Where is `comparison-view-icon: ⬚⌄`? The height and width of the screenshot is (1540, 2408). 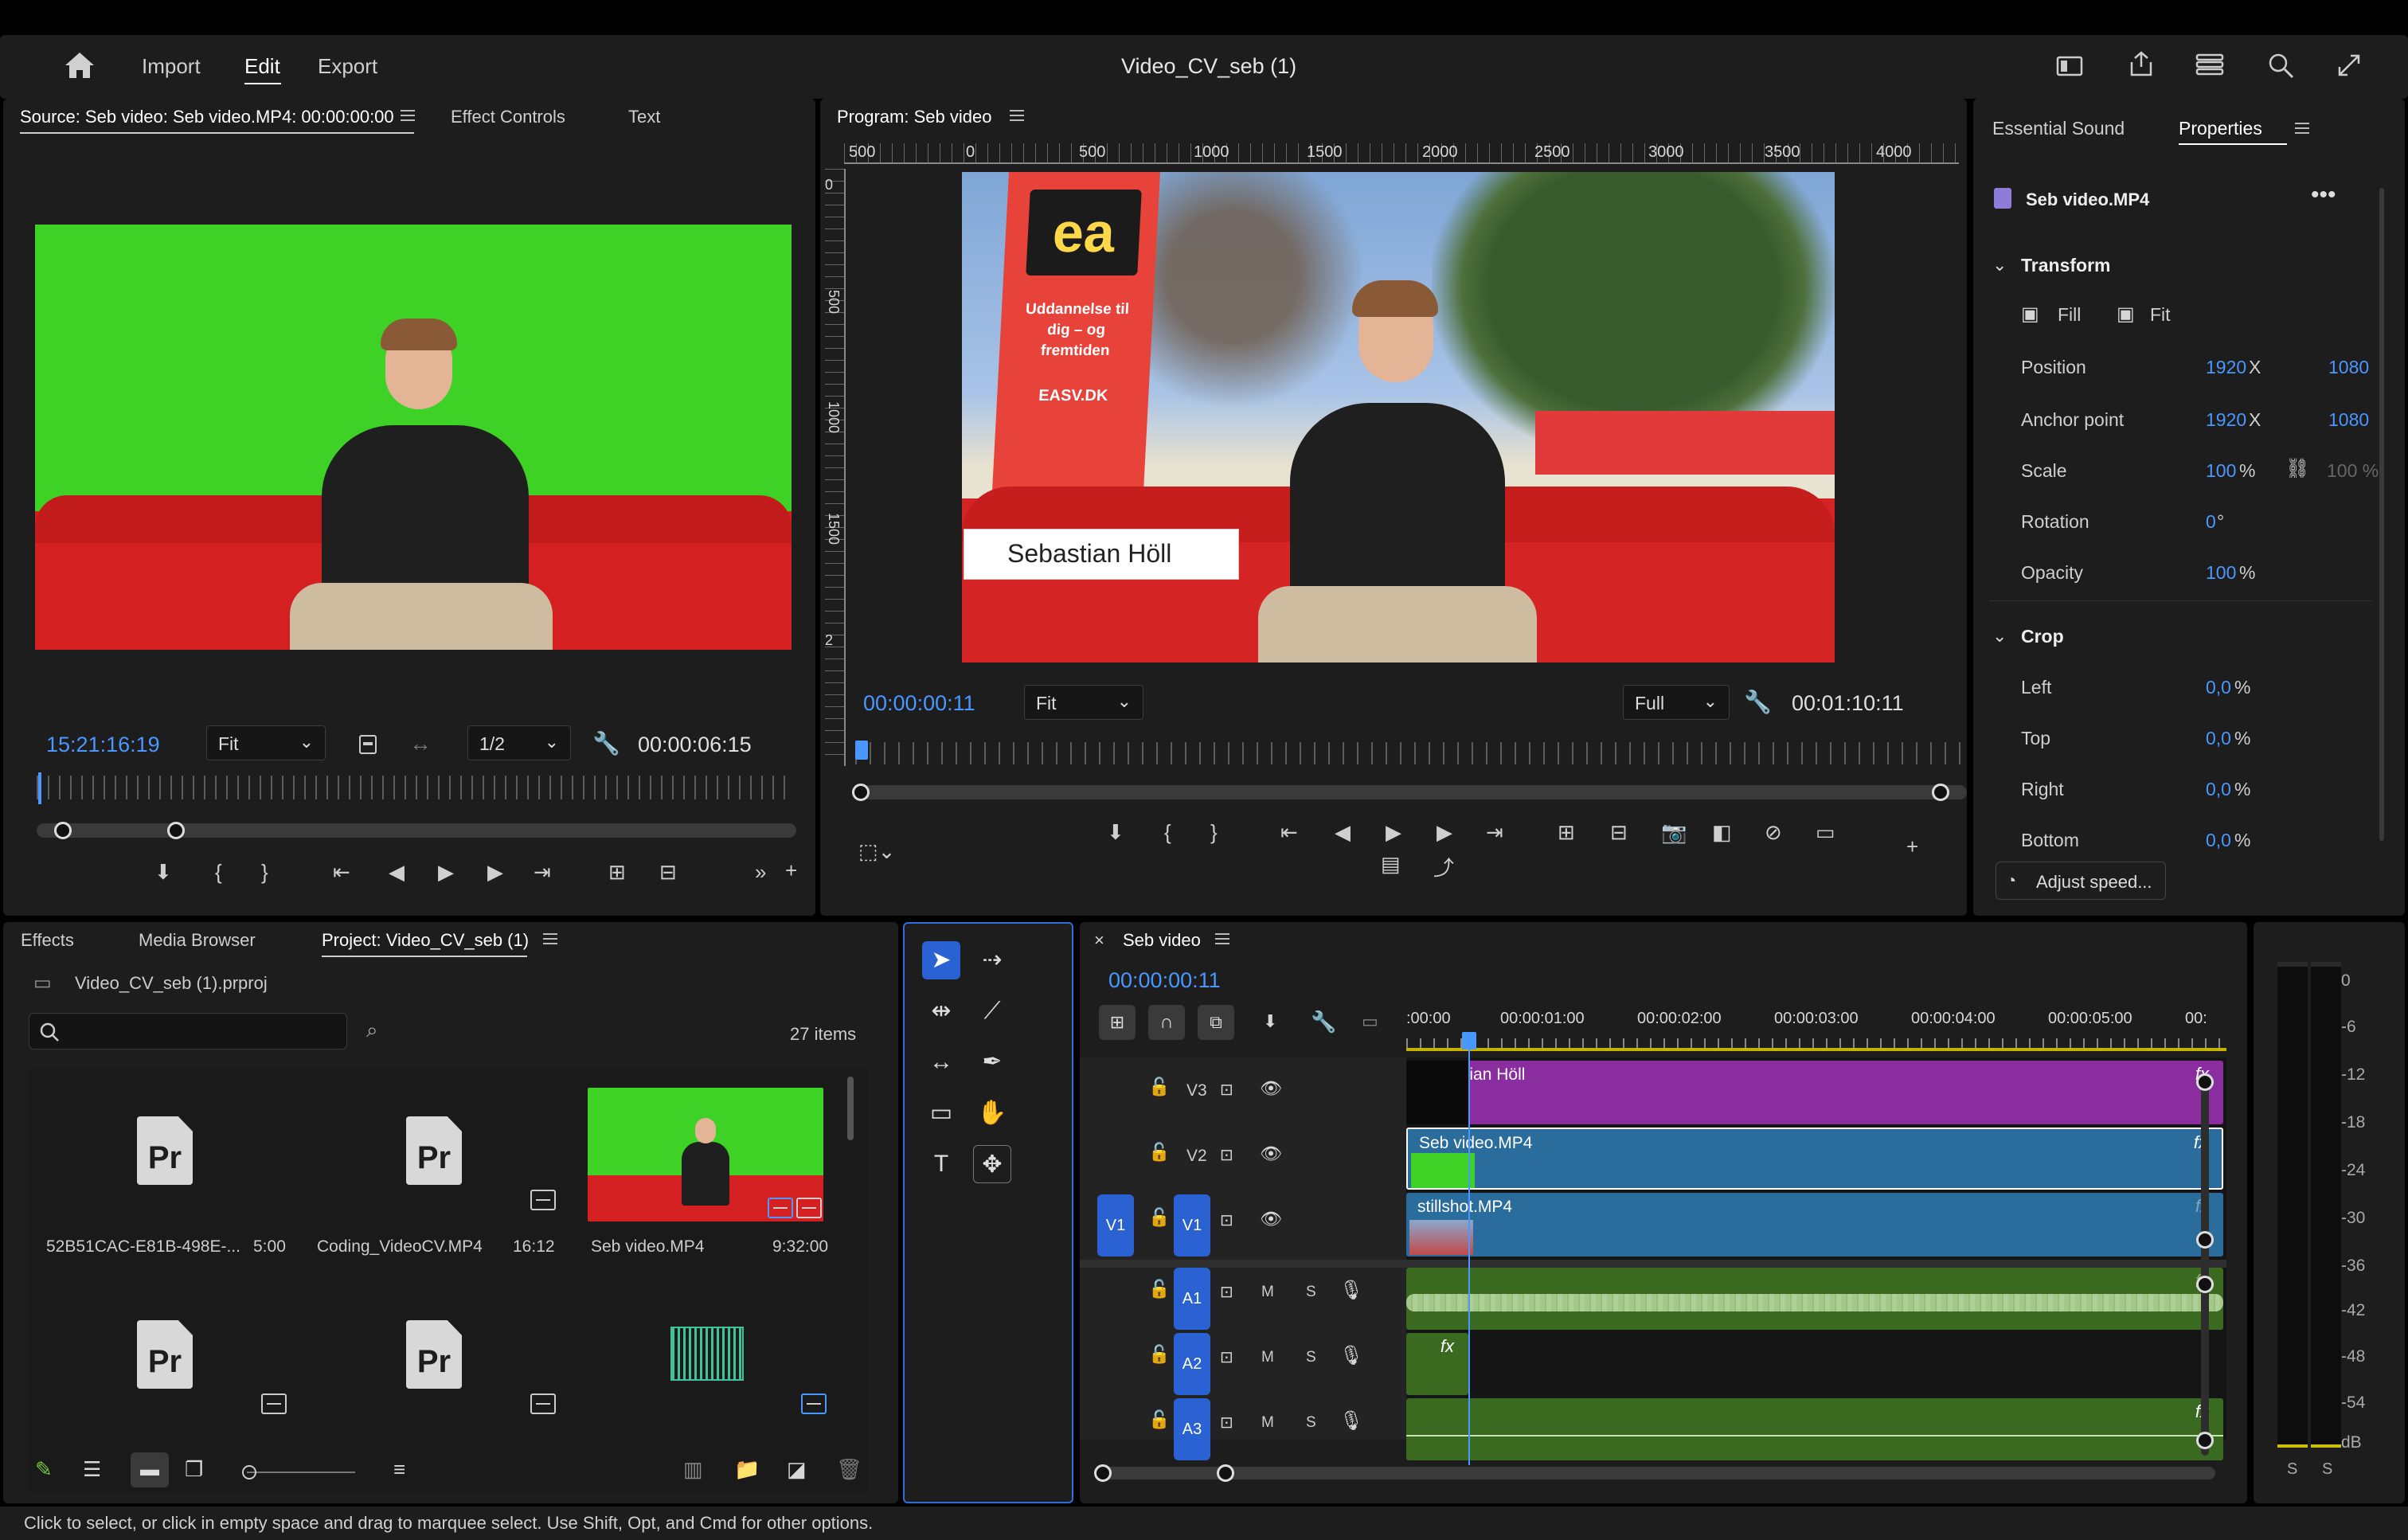 comparison-view-icon: ⬚⌄ is located at coordinates (876, 851).